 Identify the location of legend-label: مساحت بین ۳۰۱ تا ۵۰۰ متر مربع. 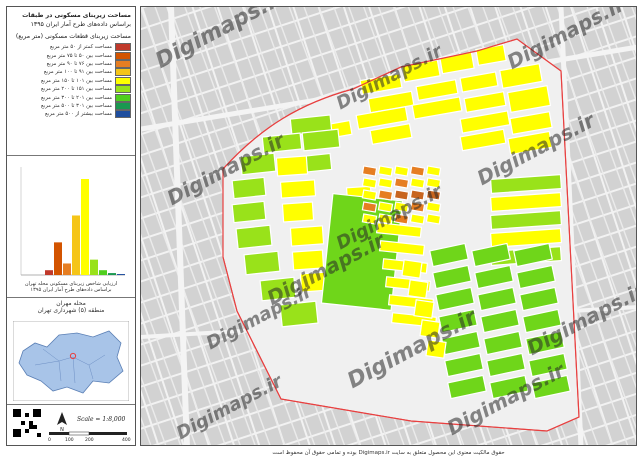
(76, 105).